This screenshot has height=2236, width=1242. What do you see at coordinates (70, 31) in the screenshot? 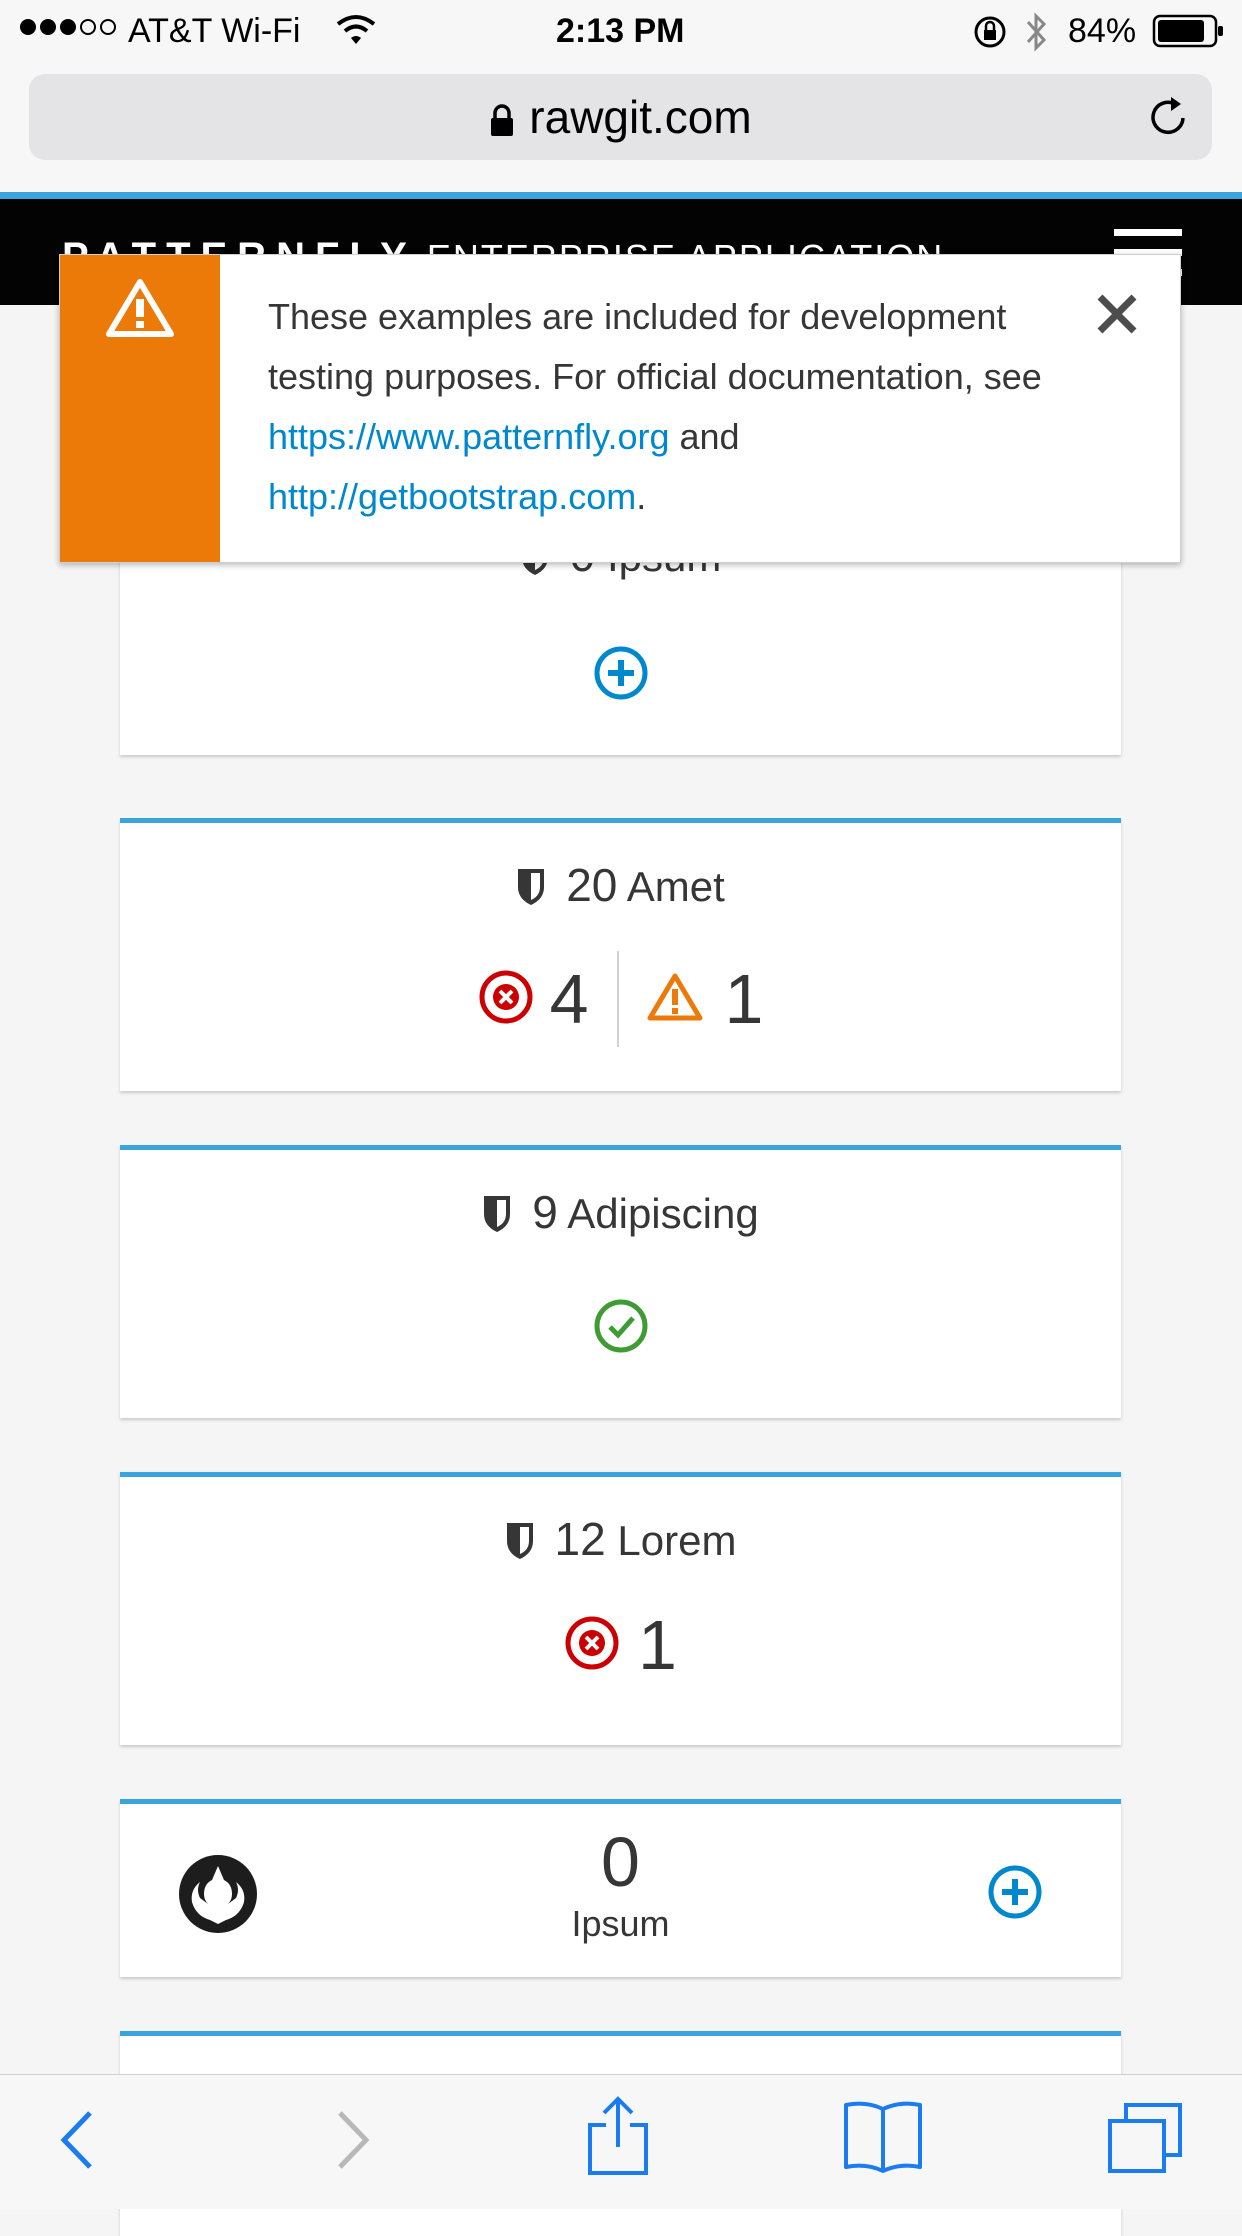
I see `signal-strength-icon` at bounding box center [70, 31].